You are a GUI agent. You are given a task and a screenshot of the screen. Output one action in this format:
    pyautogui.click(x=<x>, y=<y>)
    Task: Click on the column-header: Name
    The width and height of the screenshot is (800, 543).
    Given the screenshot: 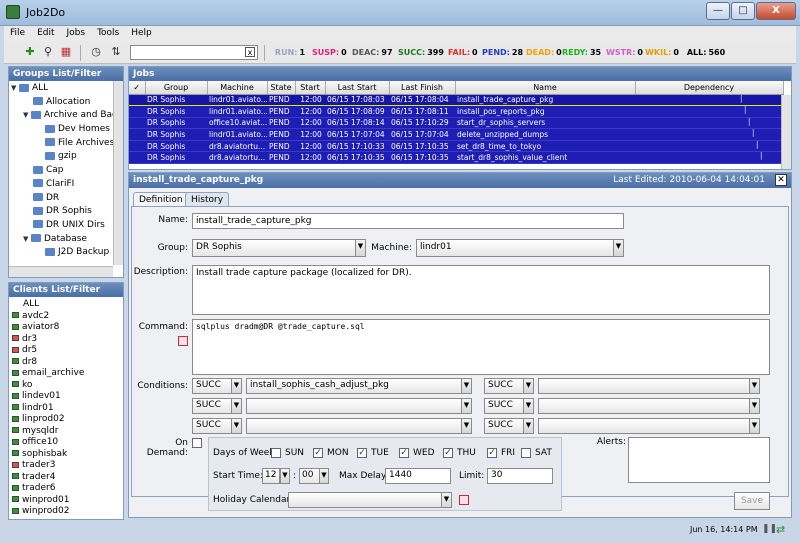 What is the action you would take?
    pyautogui.click(x=545, y=88)
    